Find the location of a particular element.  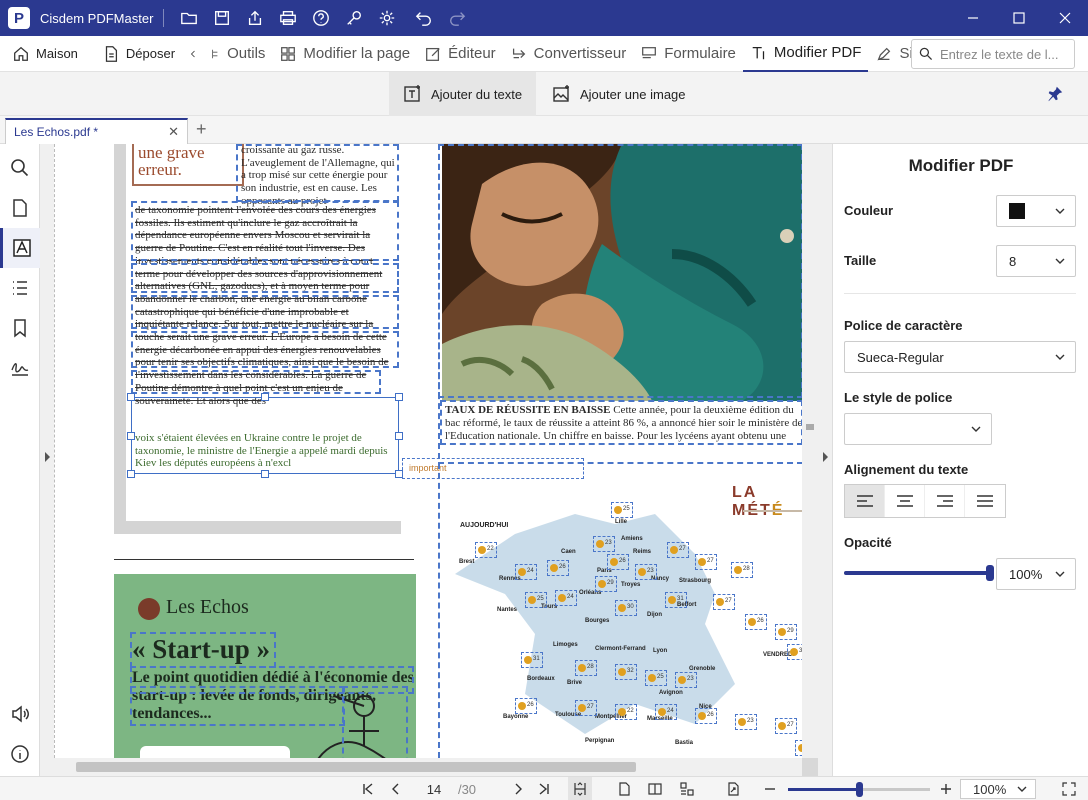

previous-page-icon is located at coordinates (396, 788).